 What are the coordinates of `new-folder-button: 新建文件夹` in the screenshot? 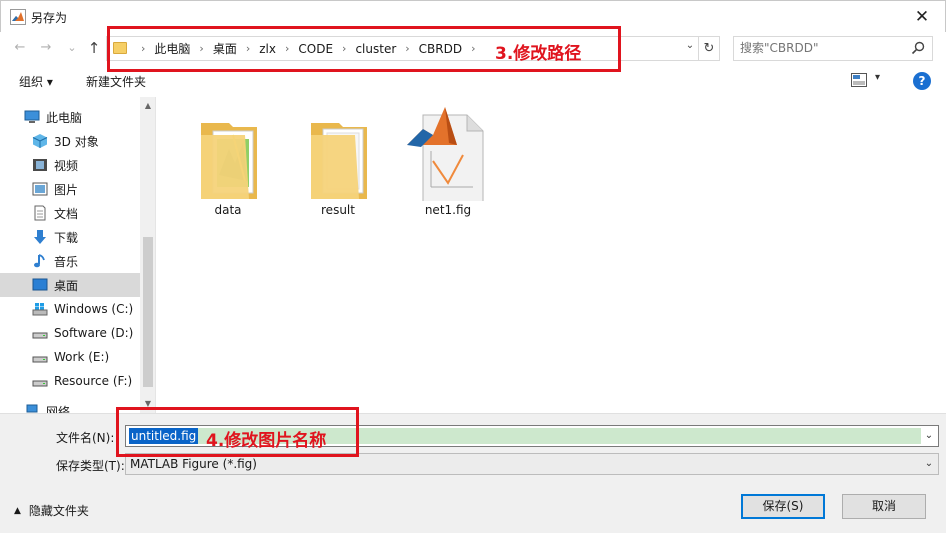 It's located at (116, 81).